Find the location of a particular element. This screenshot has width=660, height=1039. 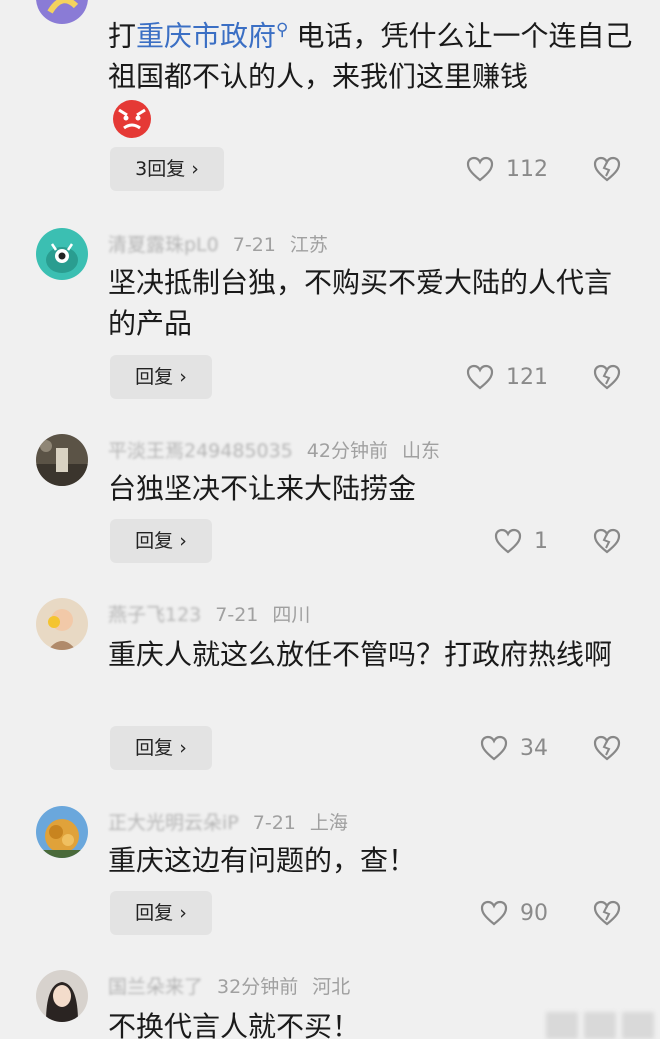

username: 正大光明云朵iP is located at coordinates (173, 823).